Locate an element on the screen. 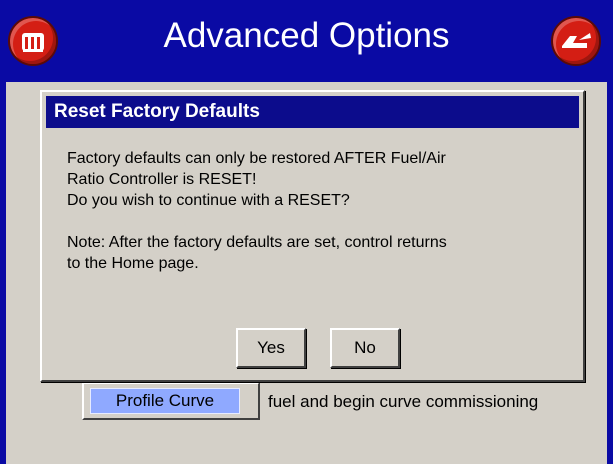  profile-curve-description: fuel and begin curve commissioning is located at coordinates (403, 401).